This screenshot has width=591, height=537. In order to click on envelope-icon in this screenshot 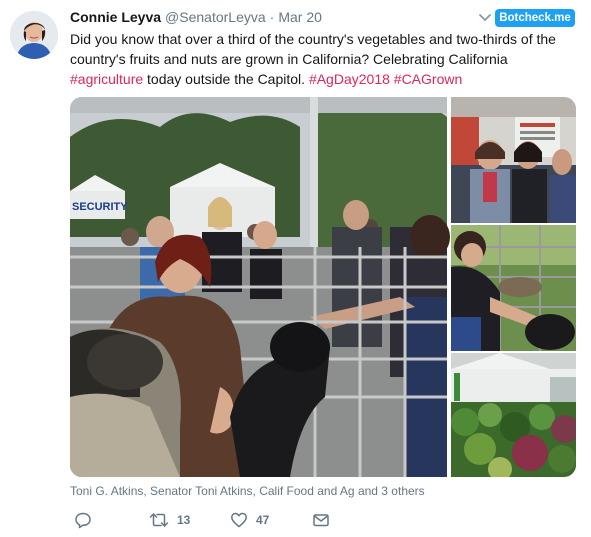, I will do `click(321, 520)`.